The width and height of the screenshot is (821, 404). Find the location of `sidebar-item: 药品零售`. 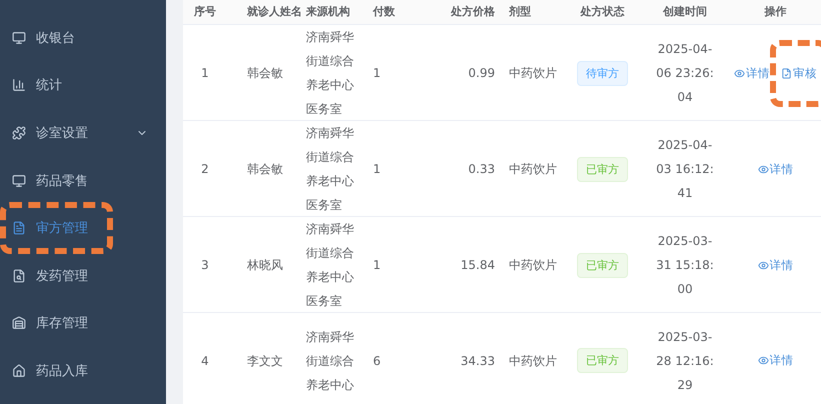

sidebar-item: 药品零售 is located at coordinates (83, 180).